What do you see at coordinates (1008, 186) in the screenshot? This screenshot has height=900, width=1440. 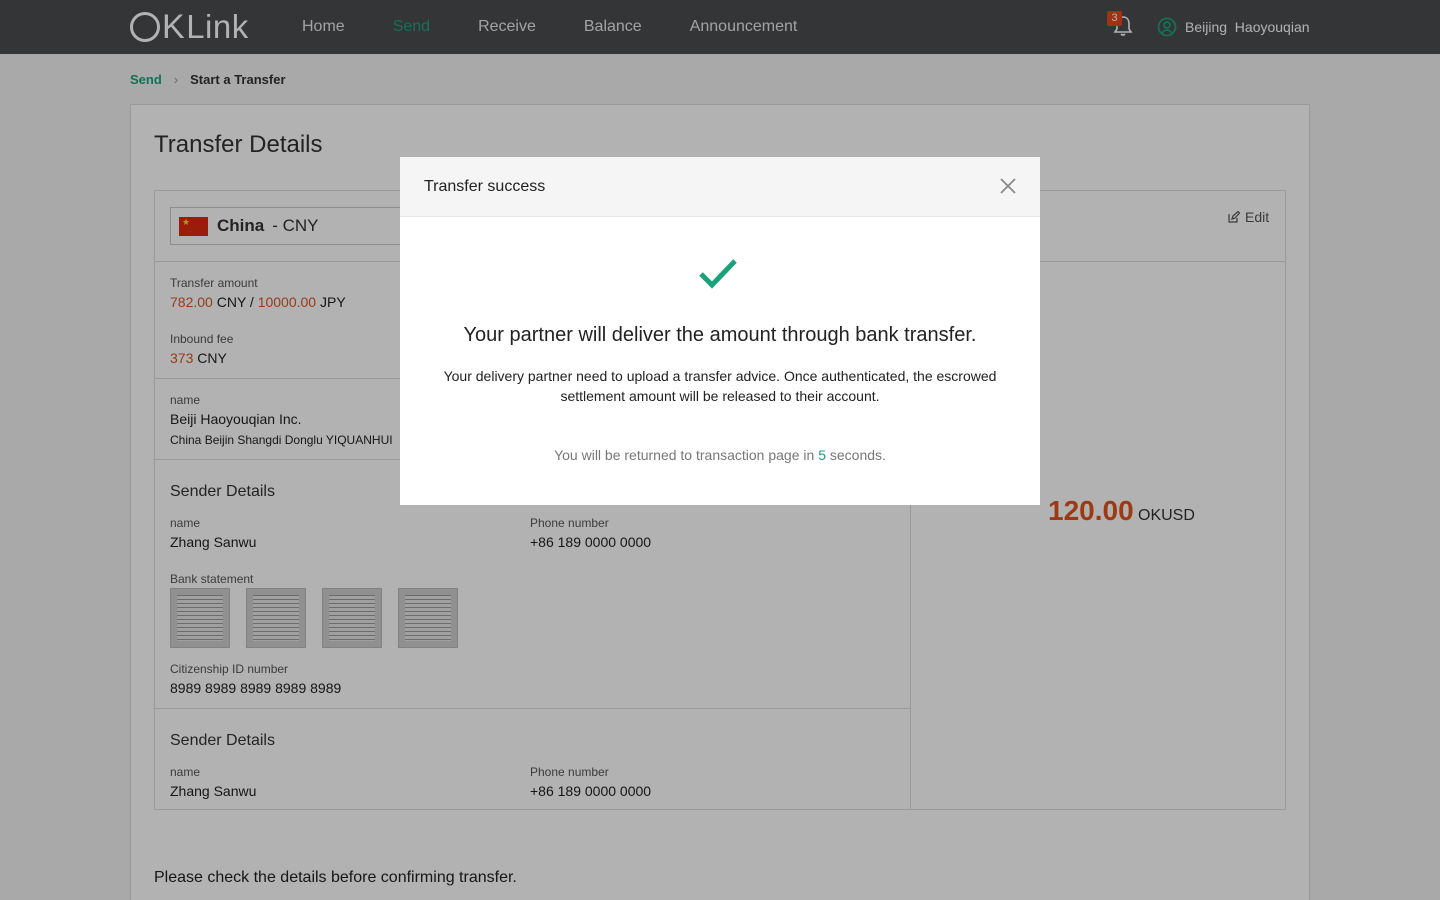 I see `close-icon` at bounding box center [1008, 186].